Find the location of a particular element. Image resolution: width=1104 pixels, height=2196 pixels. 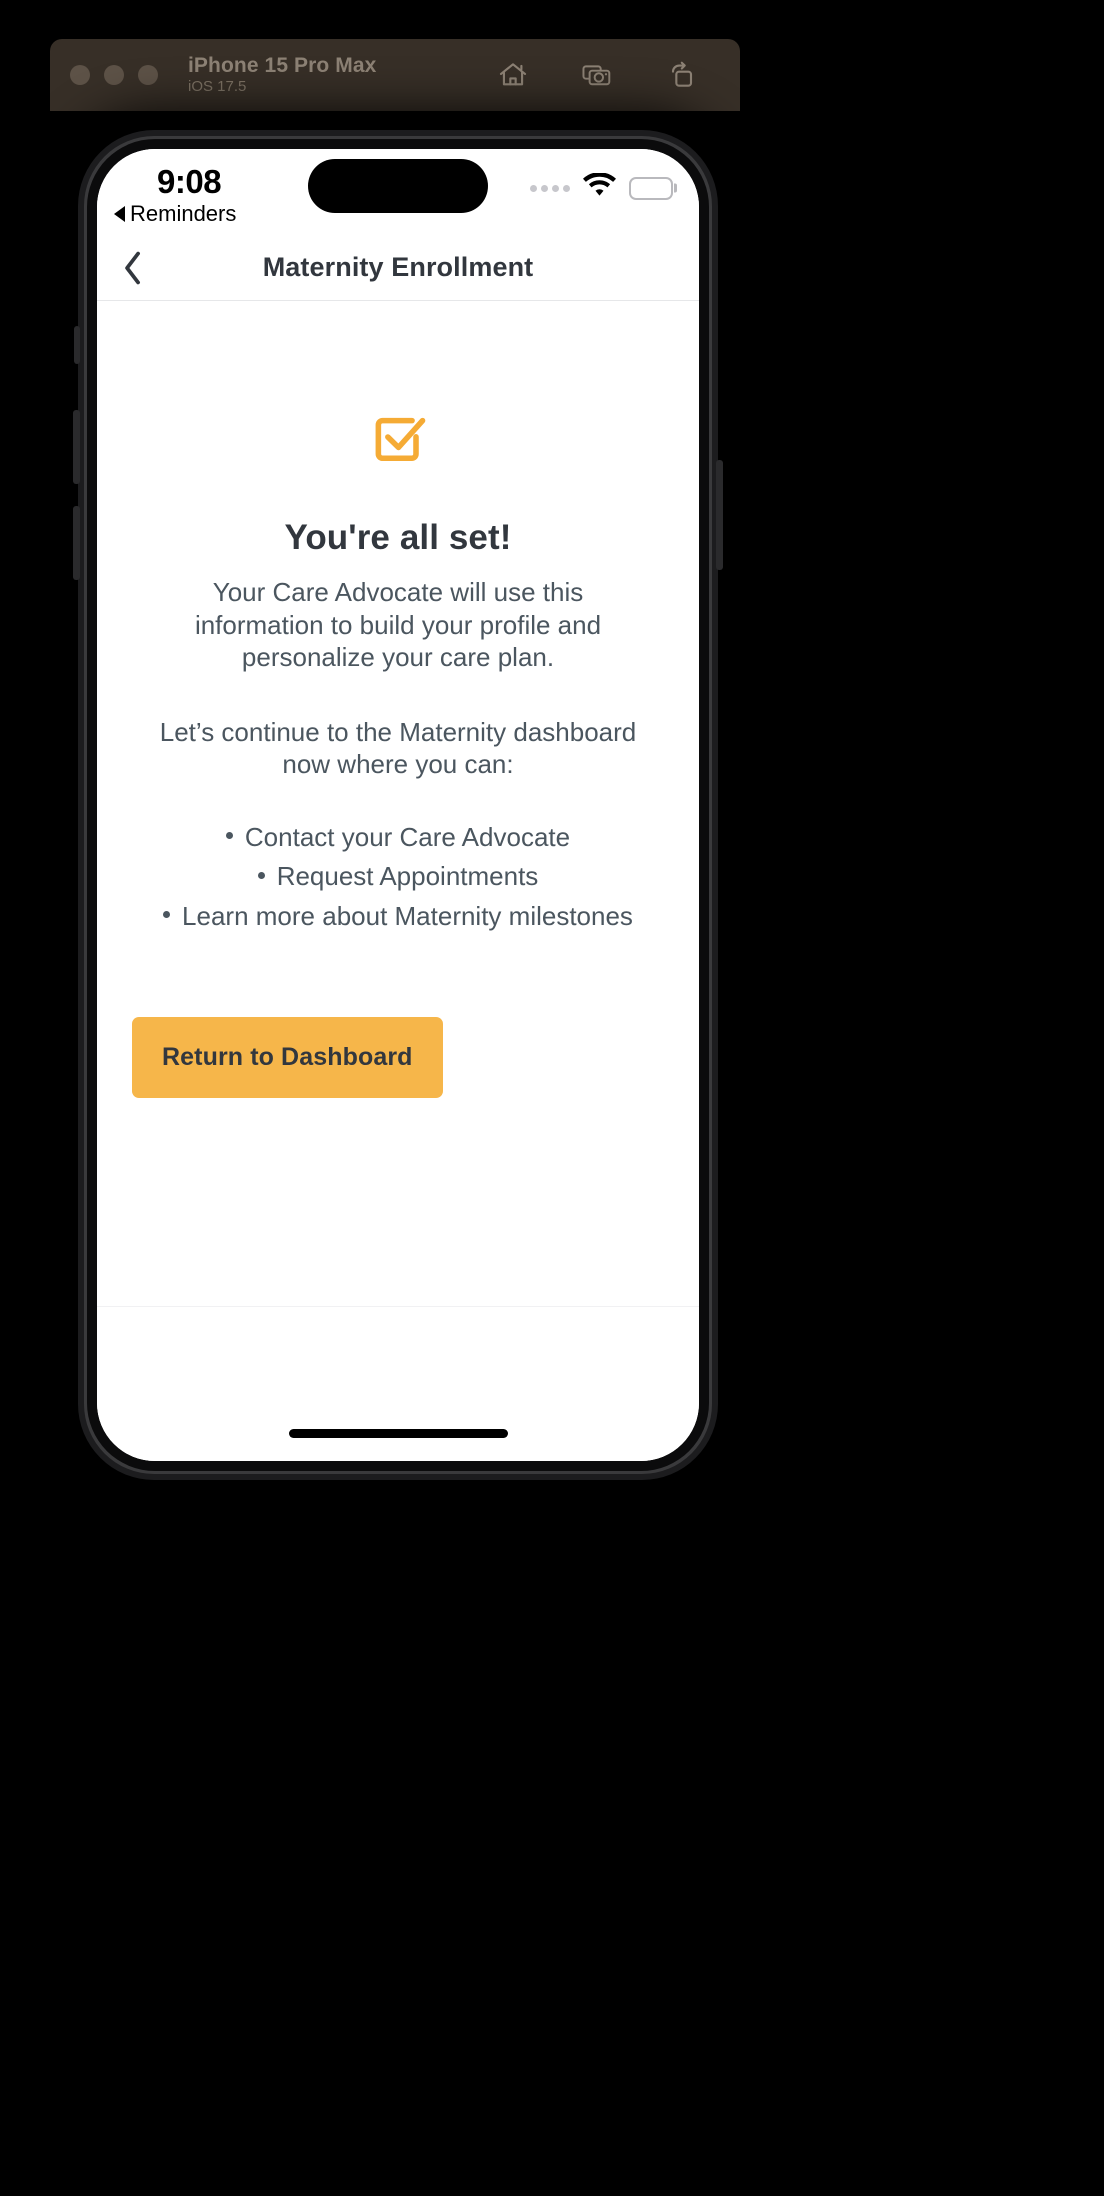

simulator-device-name: iPhone 15 Pro Max is located at coordinates (282, 65).